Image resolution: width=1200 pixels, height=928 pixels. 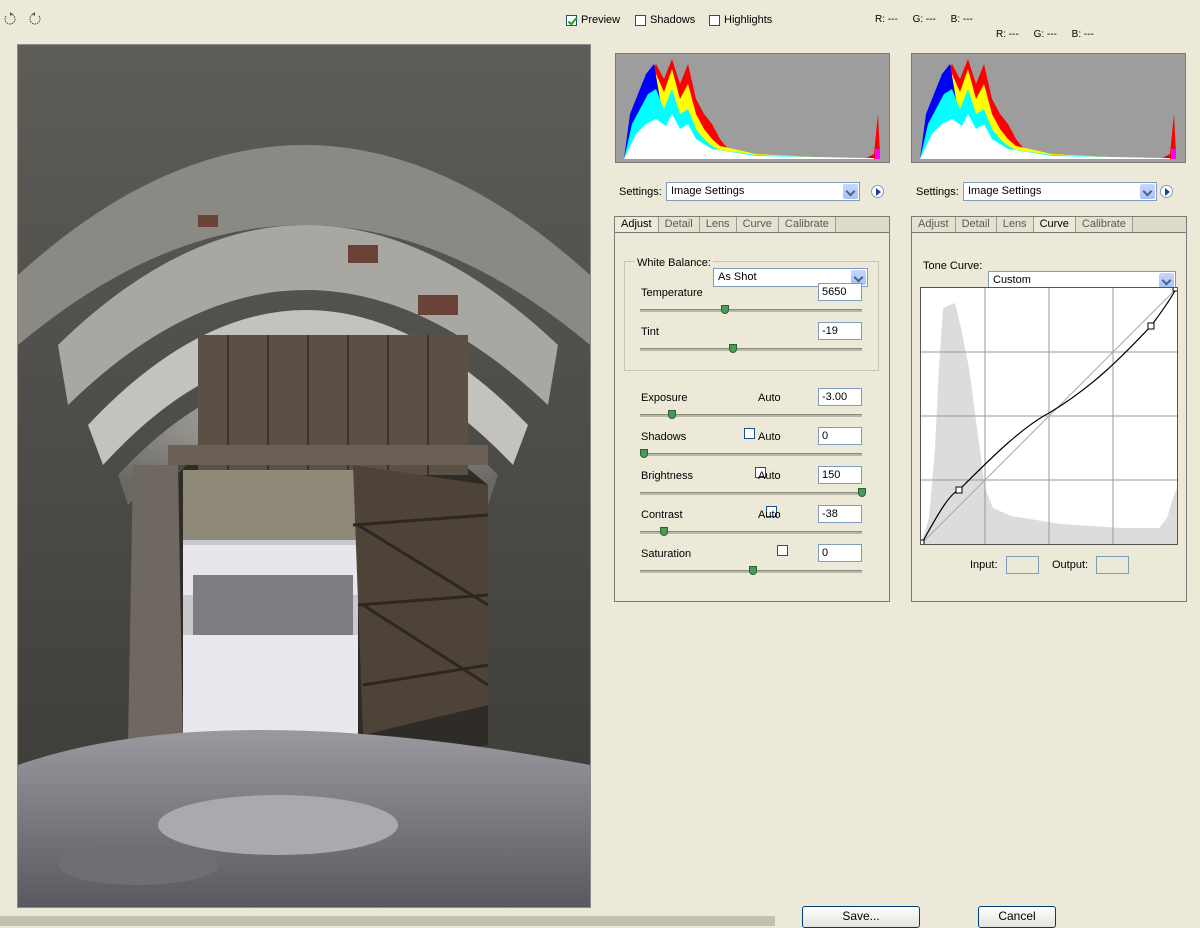 What do you see at coordinates (840, 331) in the screenshot?
I see `slider-value-field: -19` at bounding box center [840, 331].